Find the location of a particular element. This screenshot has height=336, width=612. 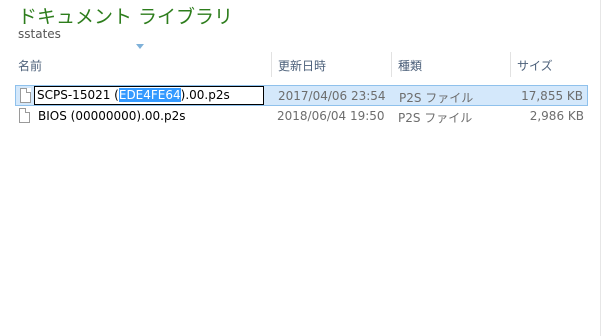

library-subtitle: sstates is located at coordinates (39, 34).